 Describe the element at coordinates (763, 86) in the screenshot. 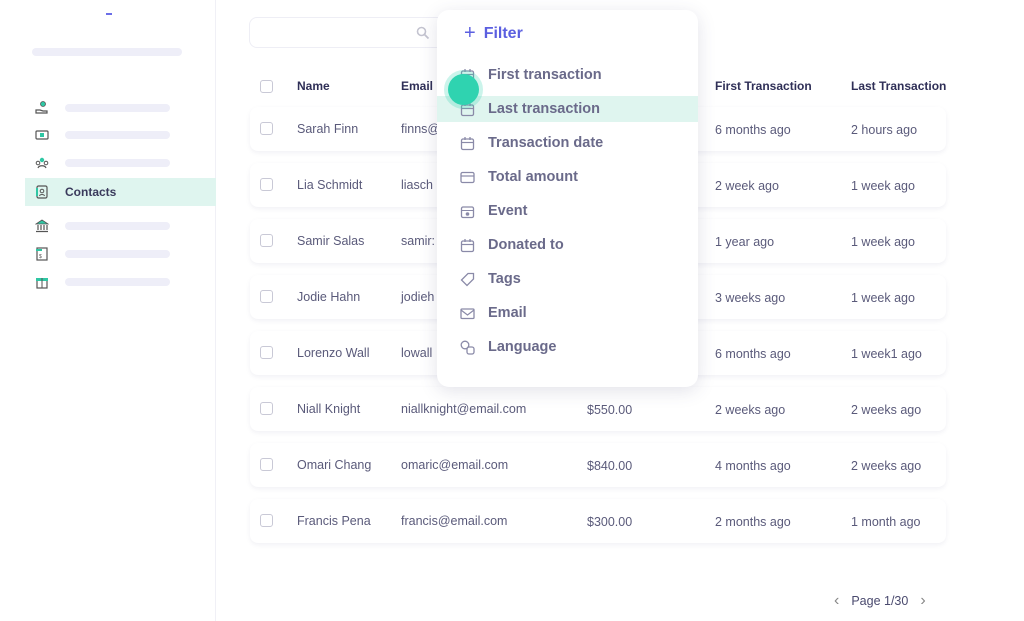

I see `column-first-transaction: First Transaction` at that location.